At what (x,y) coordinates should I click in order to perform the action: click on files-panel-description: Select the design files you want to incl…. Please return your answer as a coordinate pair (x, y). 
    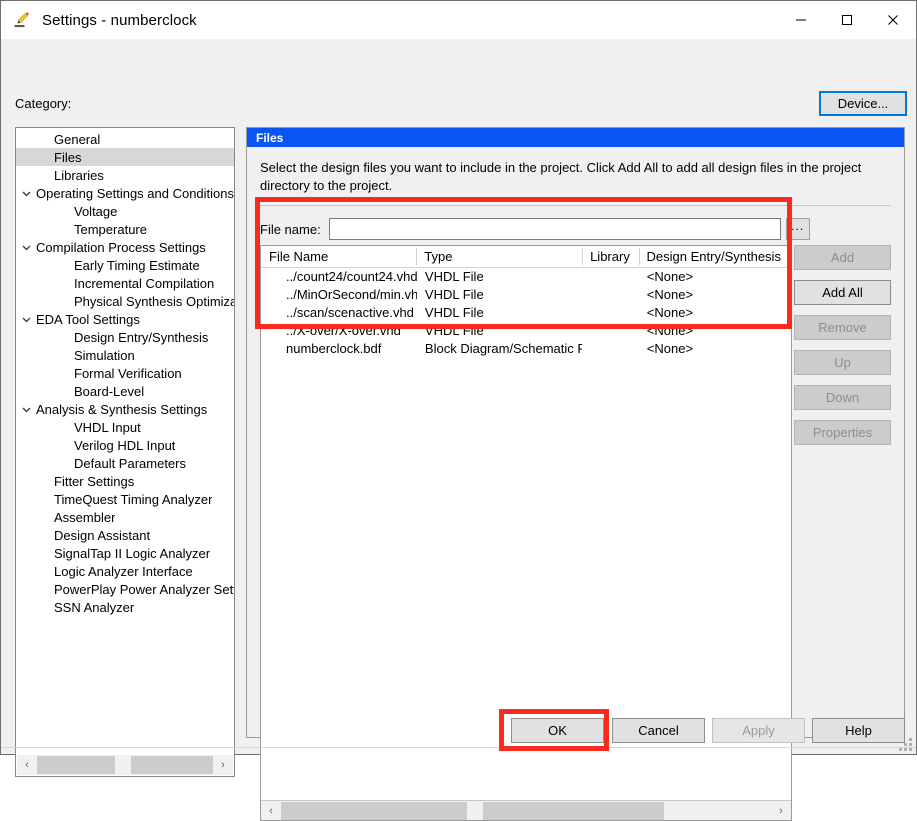
    Looking at the image, I should click on (561, 176).